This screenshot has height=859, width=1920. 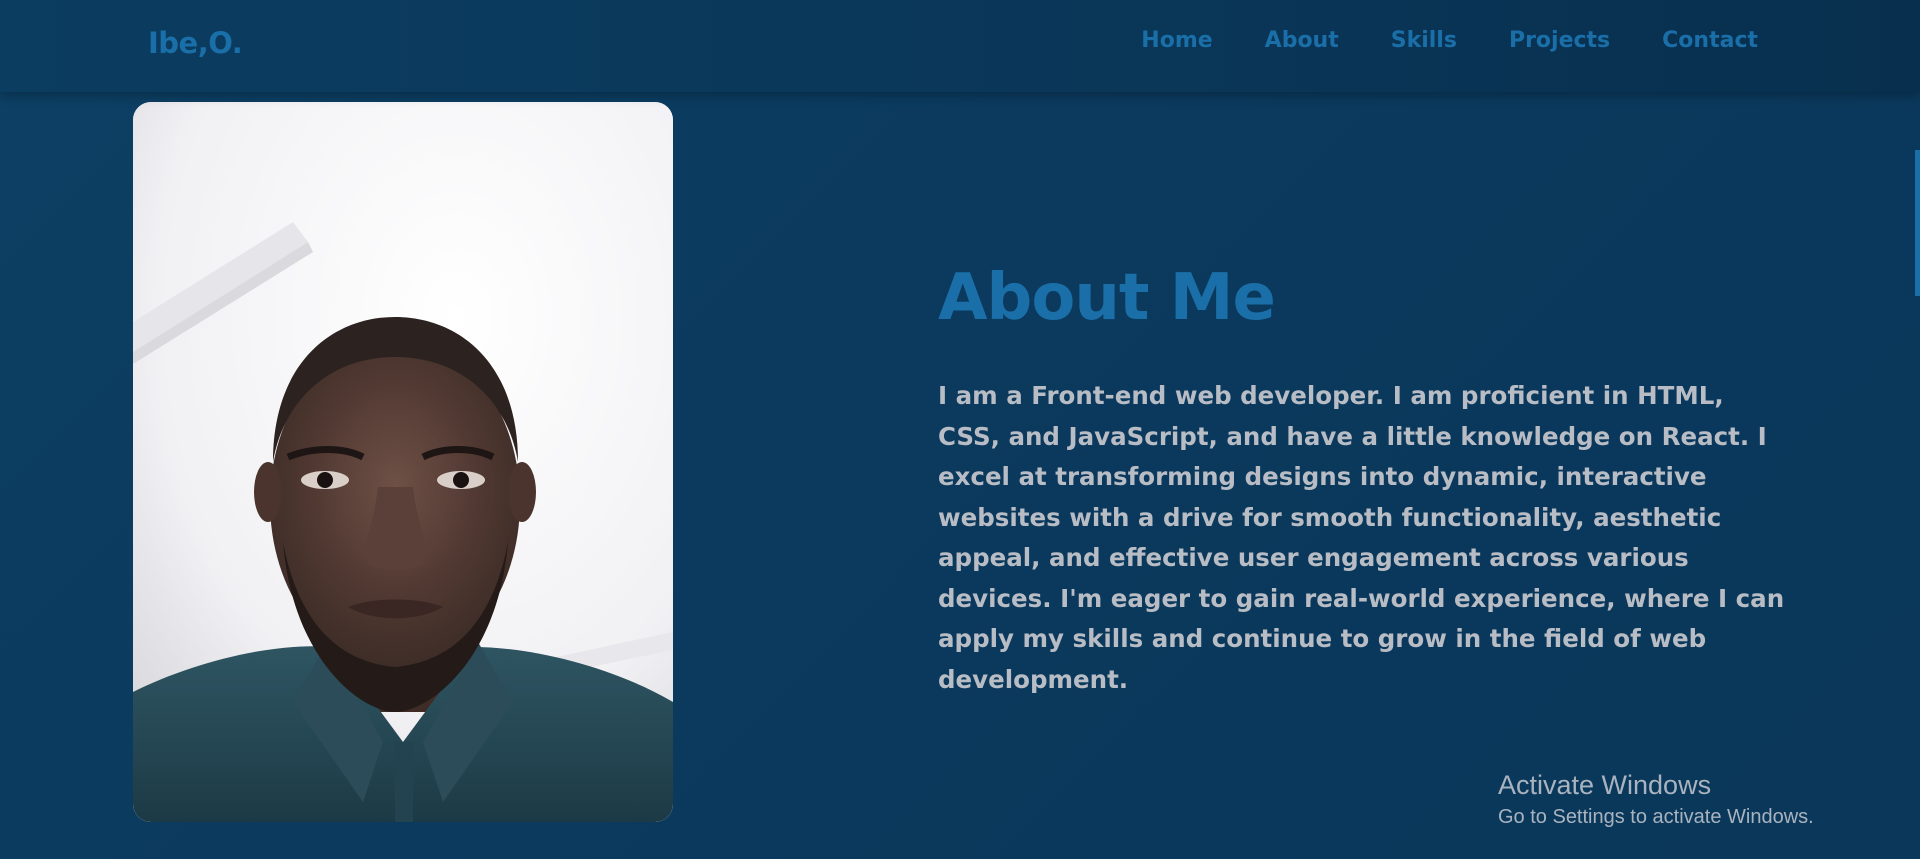 What do you see at coordinates (1710, 40) in the screenshot?
I see `nav-link-contact: Contact` at bounding box center [1710, 40].